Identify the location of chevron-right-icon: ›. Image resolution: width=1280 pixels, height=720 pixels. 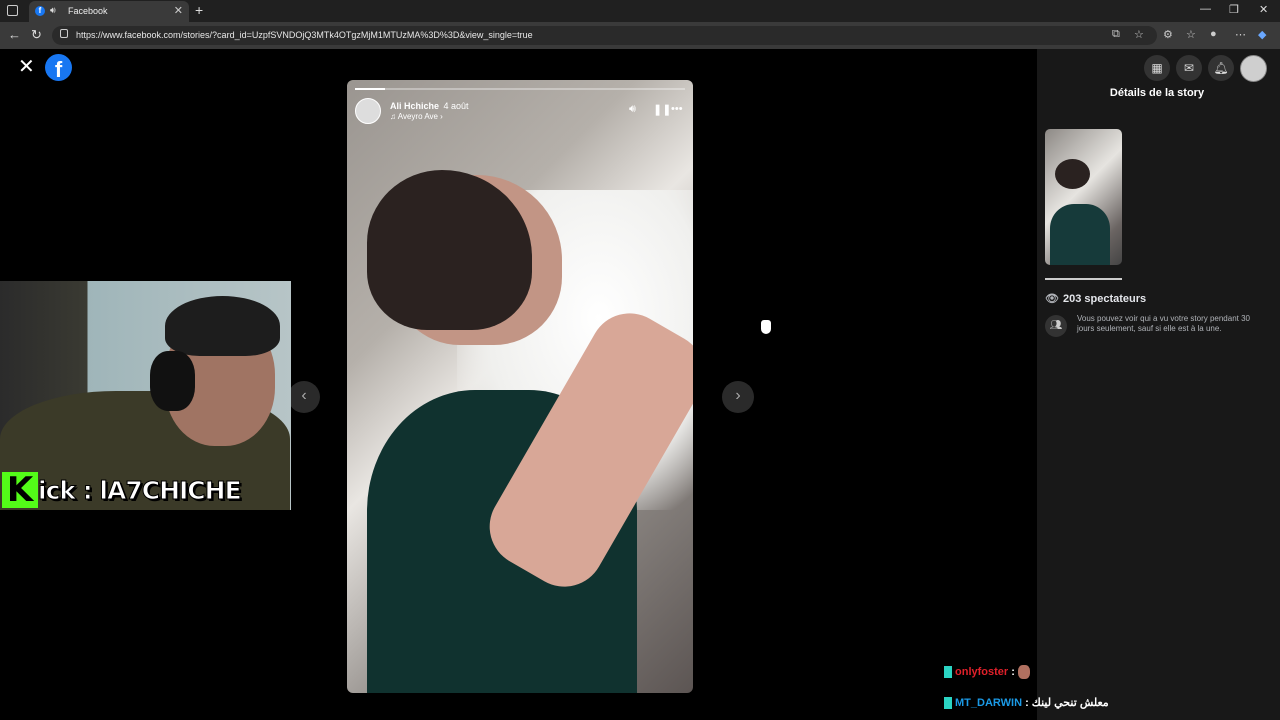
(738, 397).